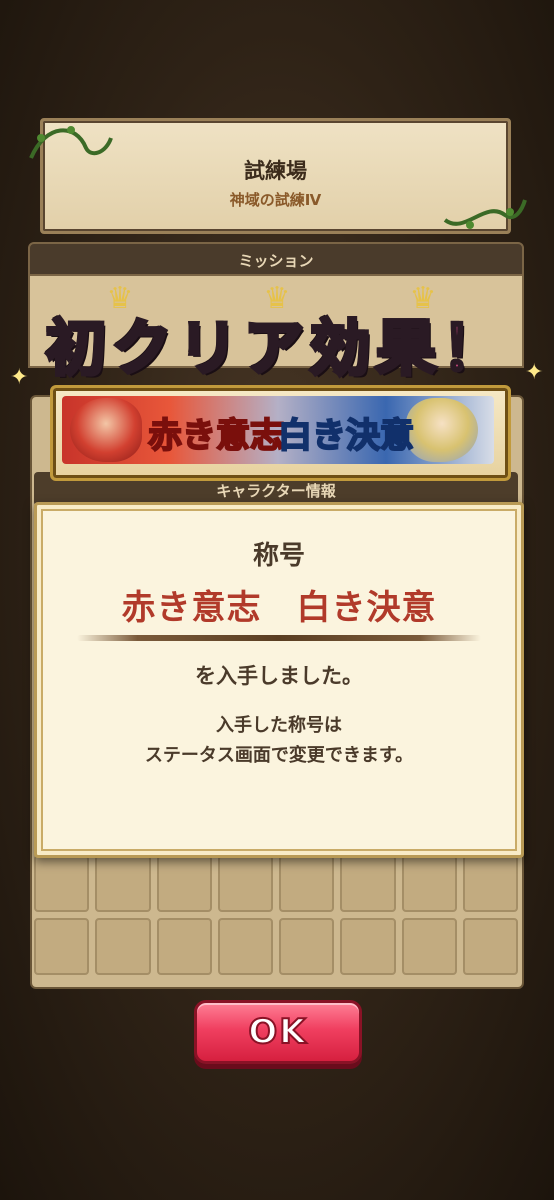 This screenshot has width=554, height=1200. What do you see at coordinates (279, 638) in the screenshot?
I see `dialog-divider` at bounding box center [279, 638].